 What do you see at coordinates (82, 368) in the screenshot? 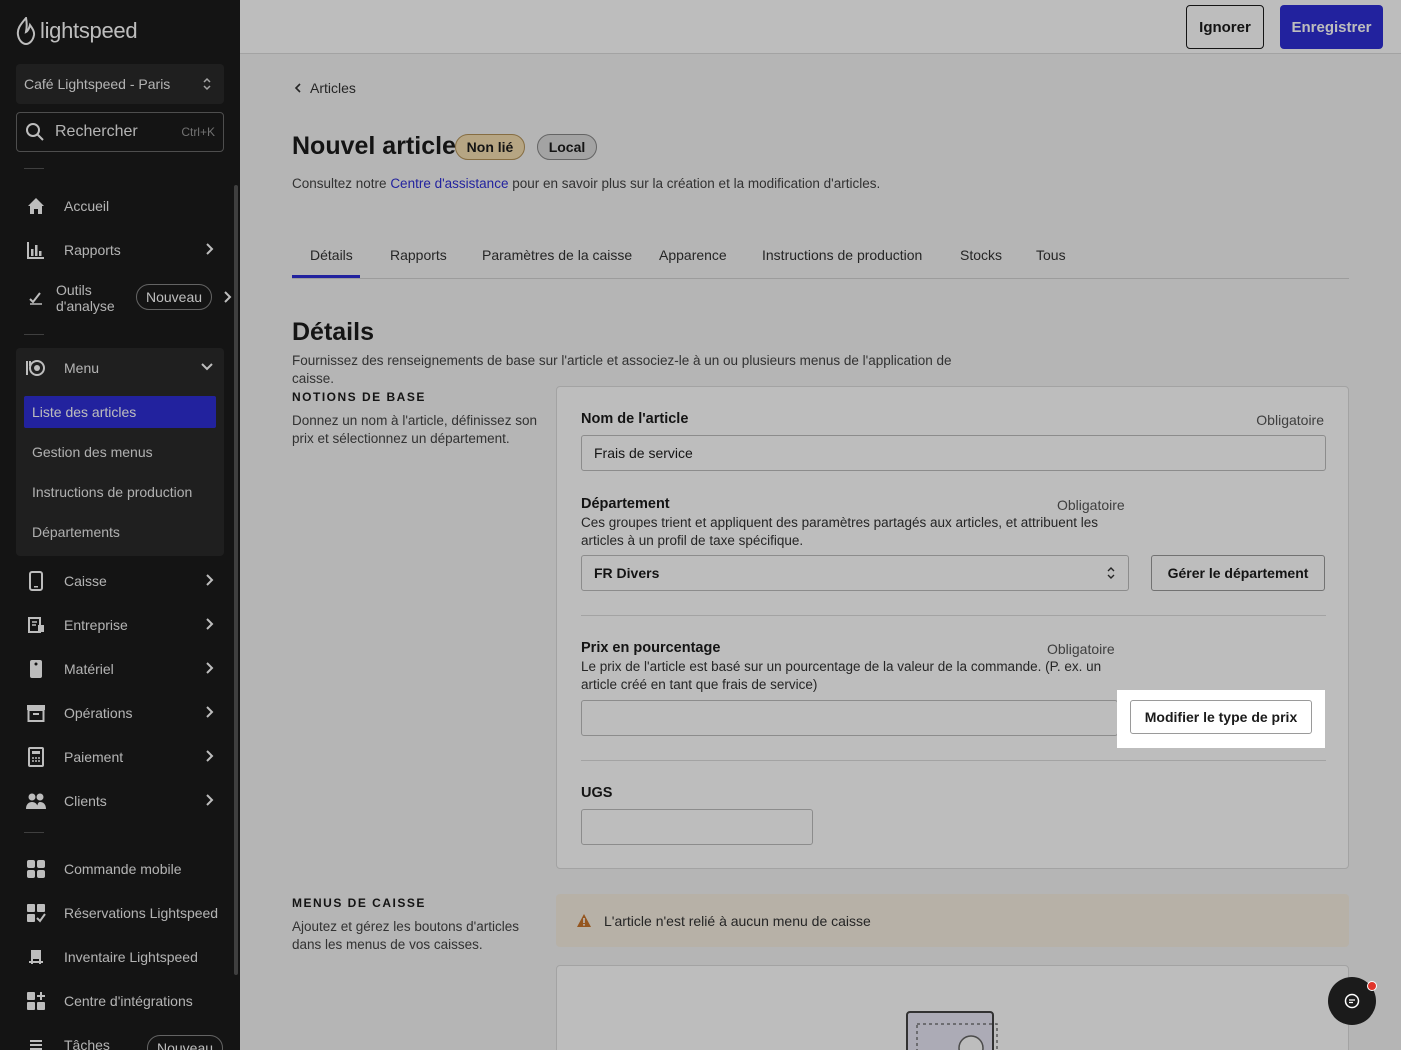
I see `nav-label: Menu` at bounding box center [82, 368].